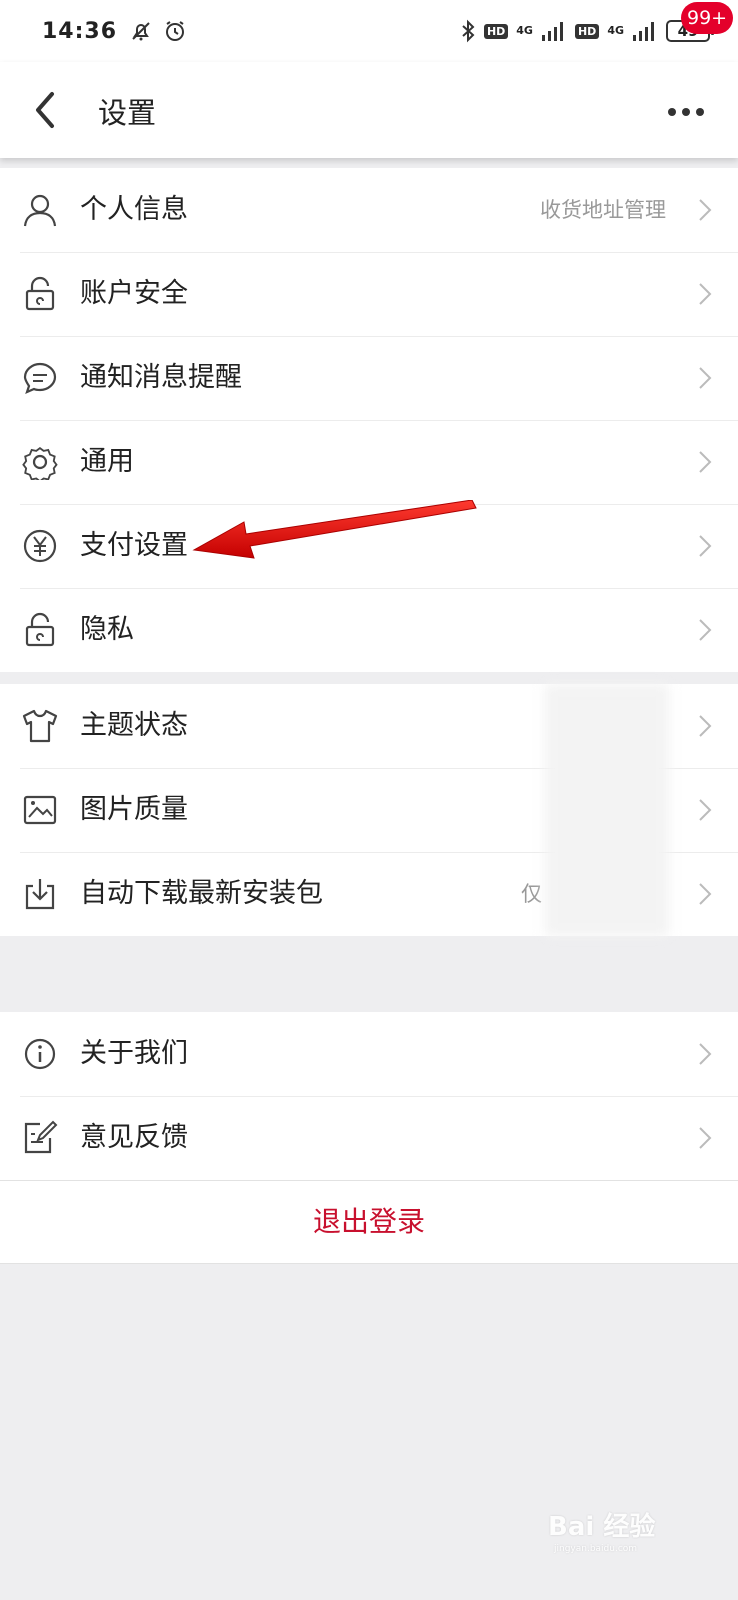  Describe the element at coordinates (603, 210) in the screenshot. I see `row-value: 收货地址管理` at that location.